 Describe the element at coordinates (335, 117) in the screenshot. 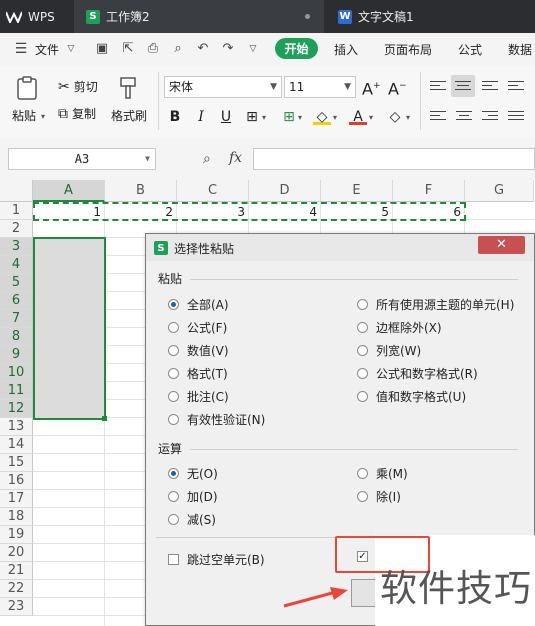

I see `fill-color-caret-icon: ▾` at that location.